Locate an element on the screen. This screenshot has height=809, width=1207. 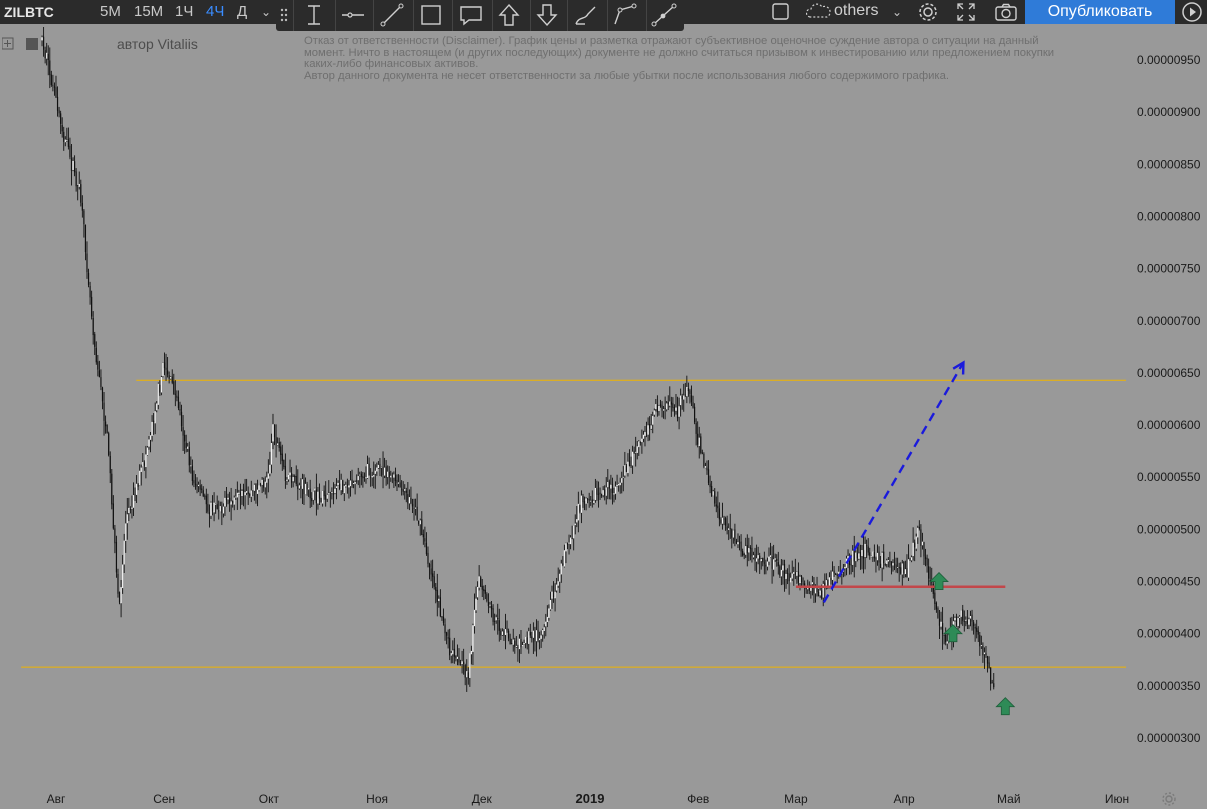
drag-handle-icon is located at coordinates (284, 16).